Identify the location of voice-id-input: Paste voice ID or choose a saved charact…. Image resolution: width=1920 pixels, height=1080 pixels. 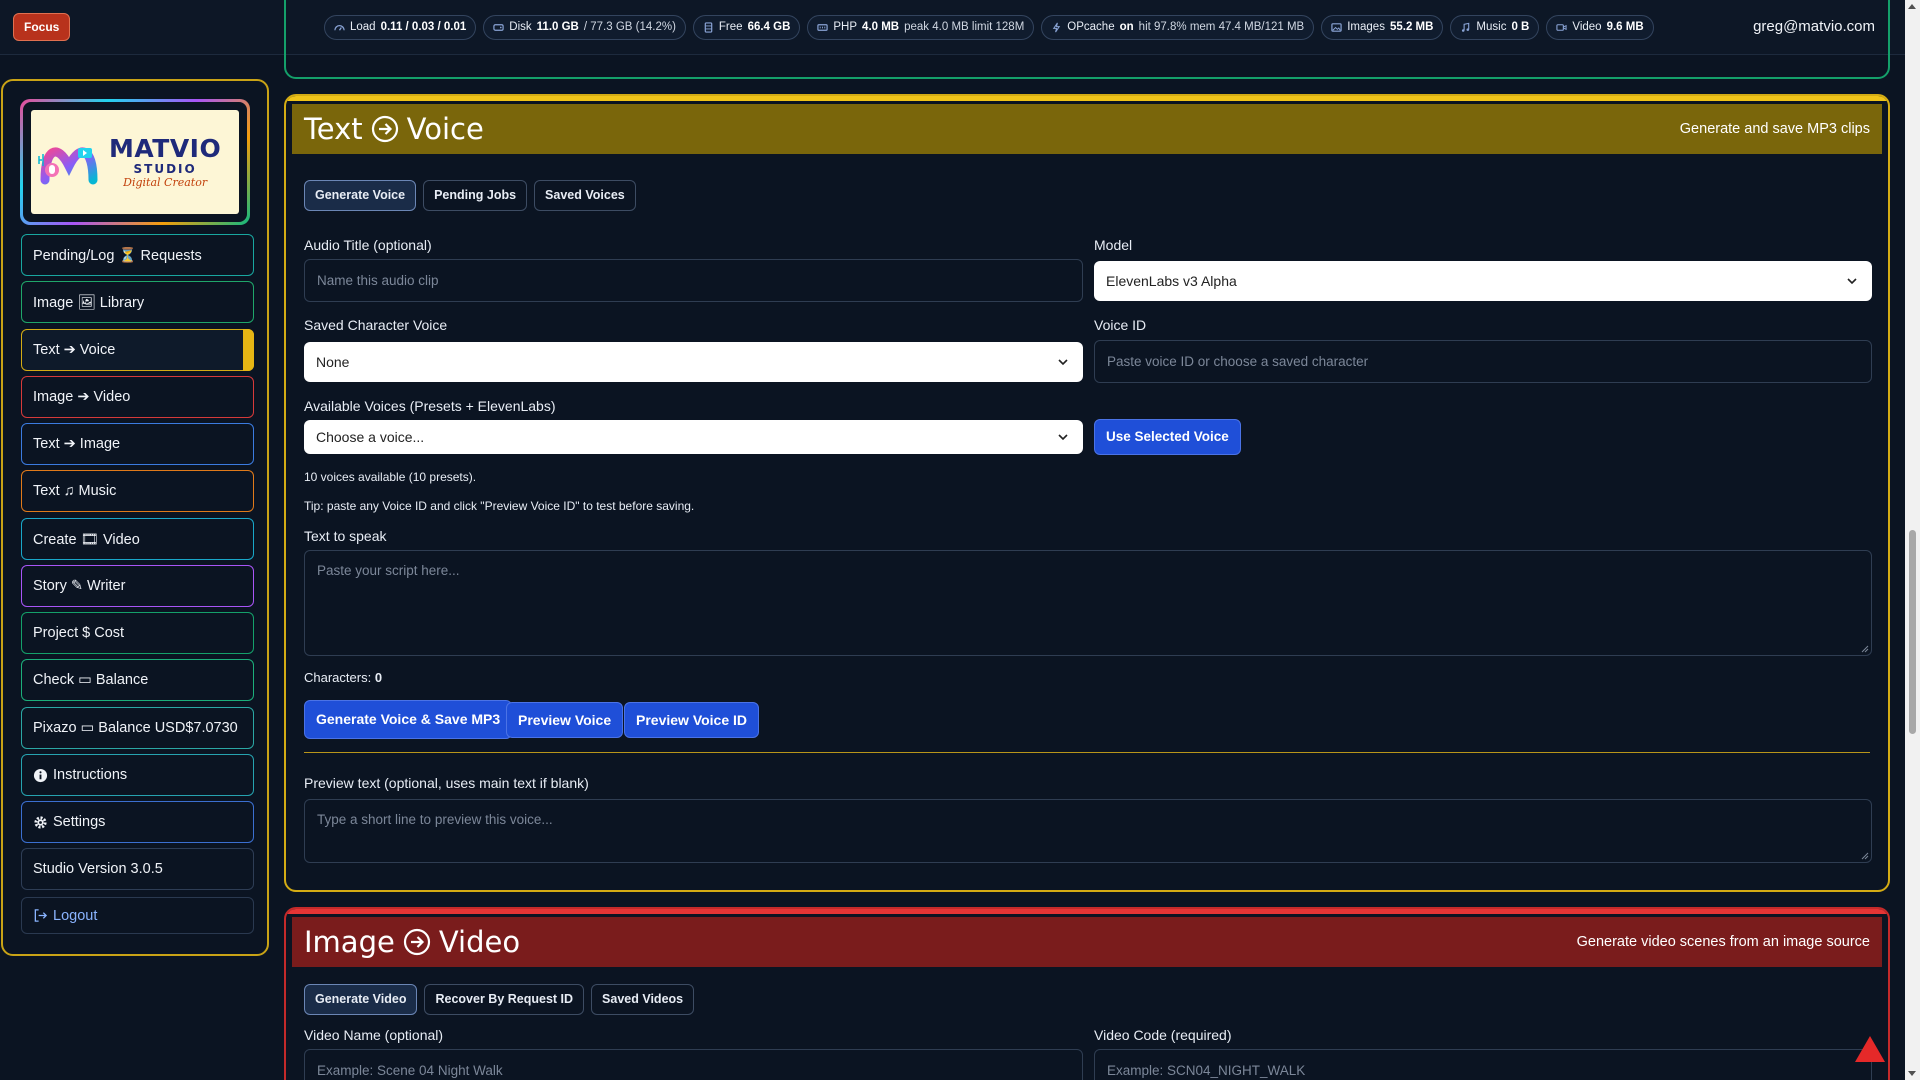
(1483, 361).